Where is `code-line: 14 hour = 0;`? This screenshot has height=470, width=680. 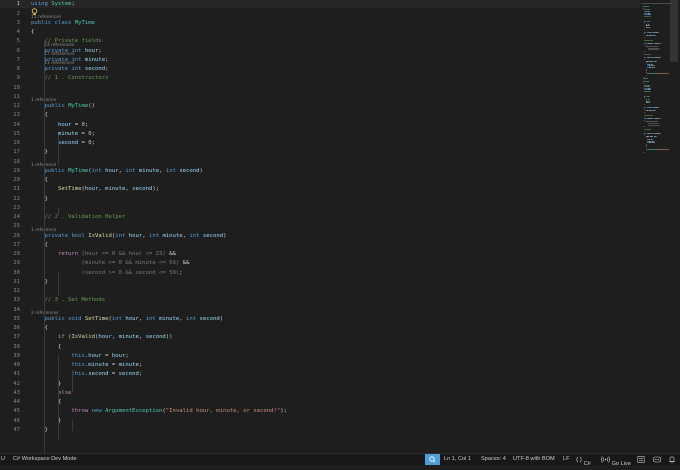
code-line: 14 hour = 0; is located at coordinates (320, 125).